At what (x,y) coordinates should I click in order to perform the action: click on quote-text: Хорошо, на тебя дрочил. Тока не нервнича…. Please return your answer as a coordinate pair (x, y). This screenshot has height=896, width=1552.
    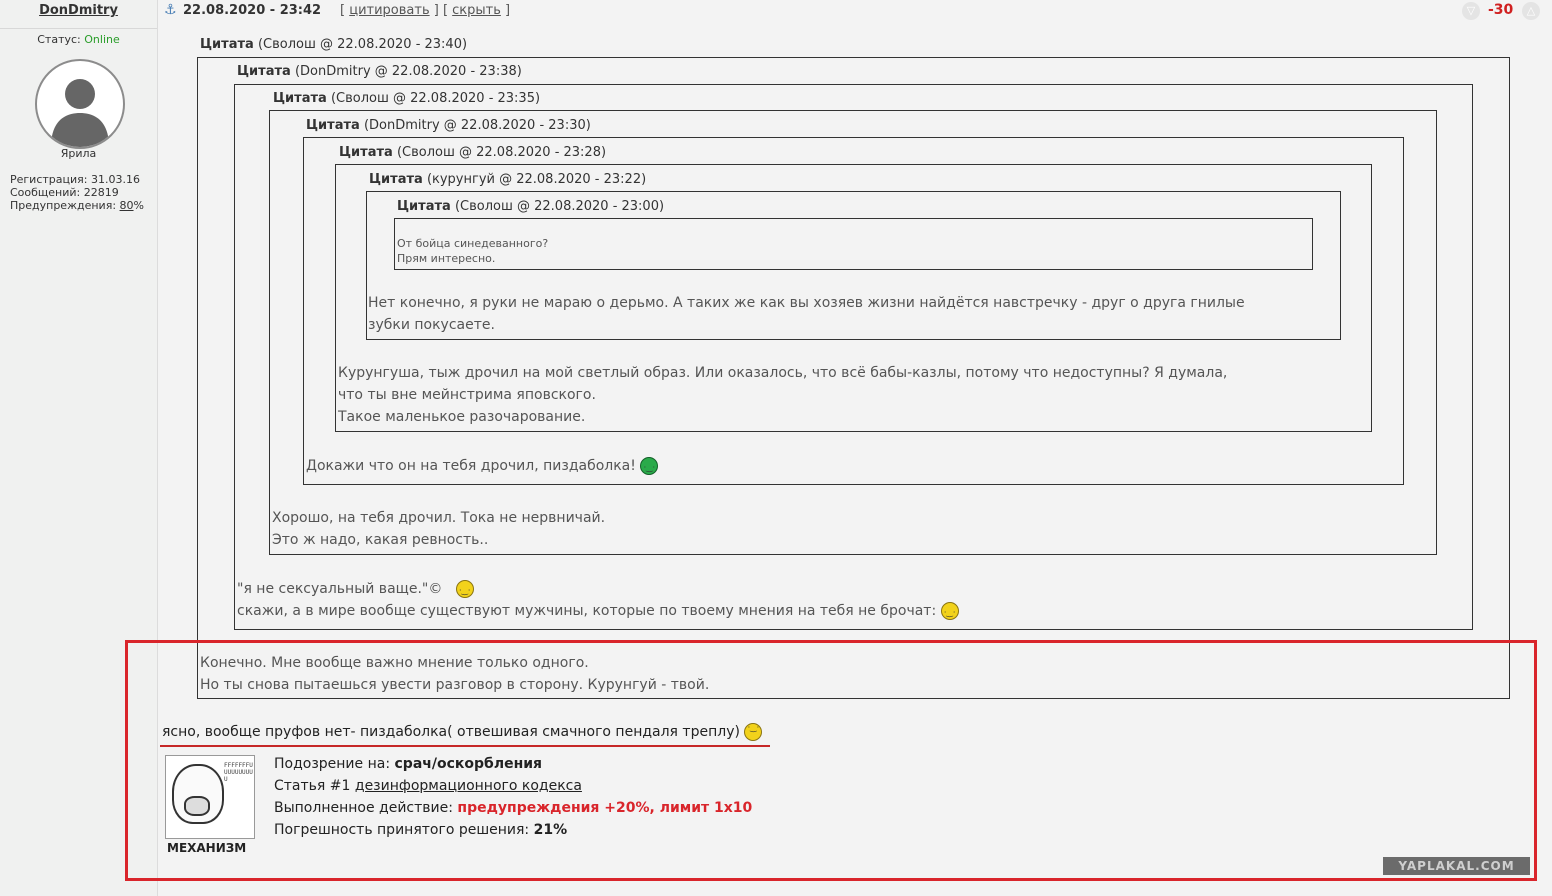
    Looking at the image, I should click on (439, 529).